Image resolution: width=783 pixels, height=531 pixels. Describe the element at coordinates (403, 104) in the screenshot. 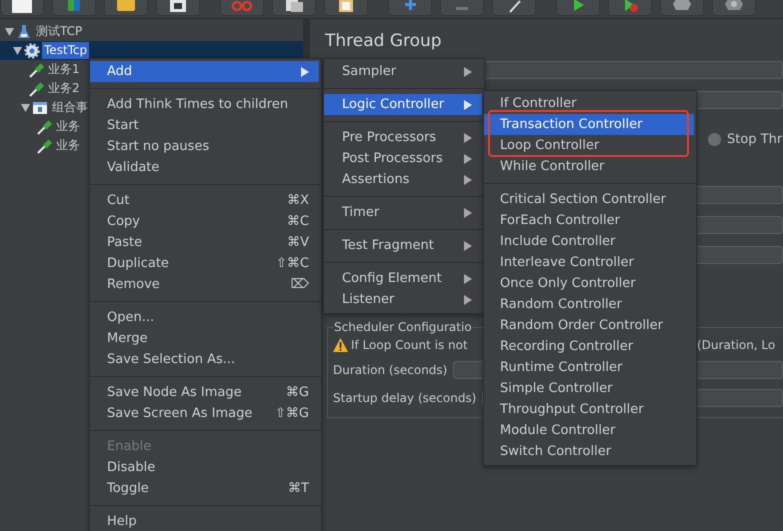

I see `menu-item: Logic Controller` at that location.